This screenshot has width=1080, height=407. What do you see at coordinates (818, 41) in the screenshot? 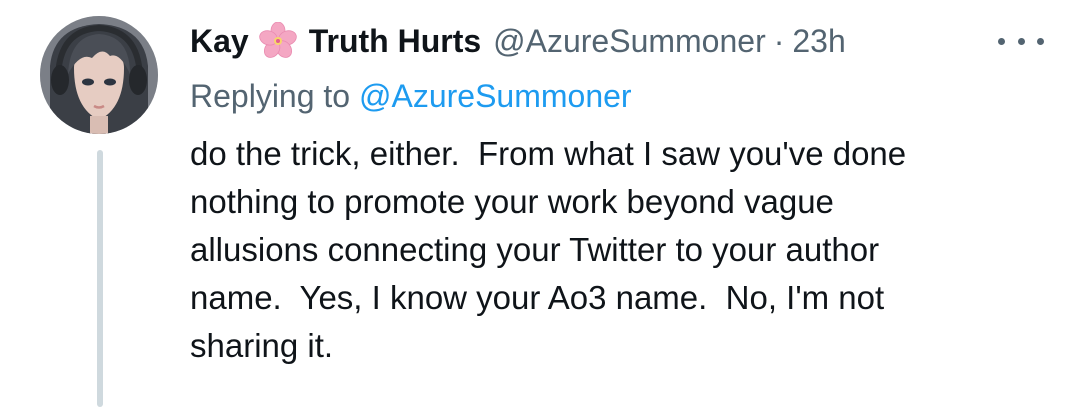
I see `tweet-timestamp: 23h` at bounding box center [818, 41].